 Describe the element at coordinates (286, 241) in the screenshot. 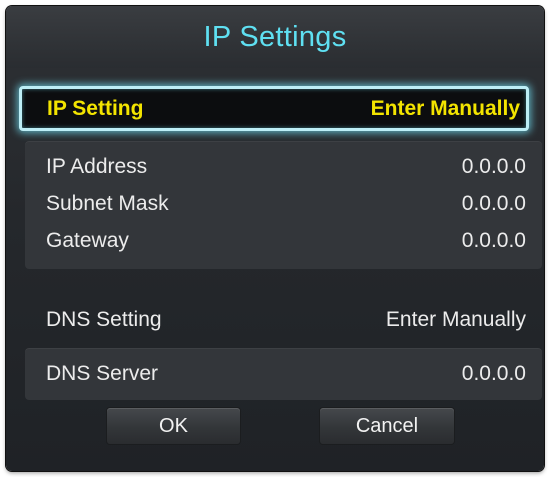

I see `gateway-row: Gateway 0.0.0.0` at that location.